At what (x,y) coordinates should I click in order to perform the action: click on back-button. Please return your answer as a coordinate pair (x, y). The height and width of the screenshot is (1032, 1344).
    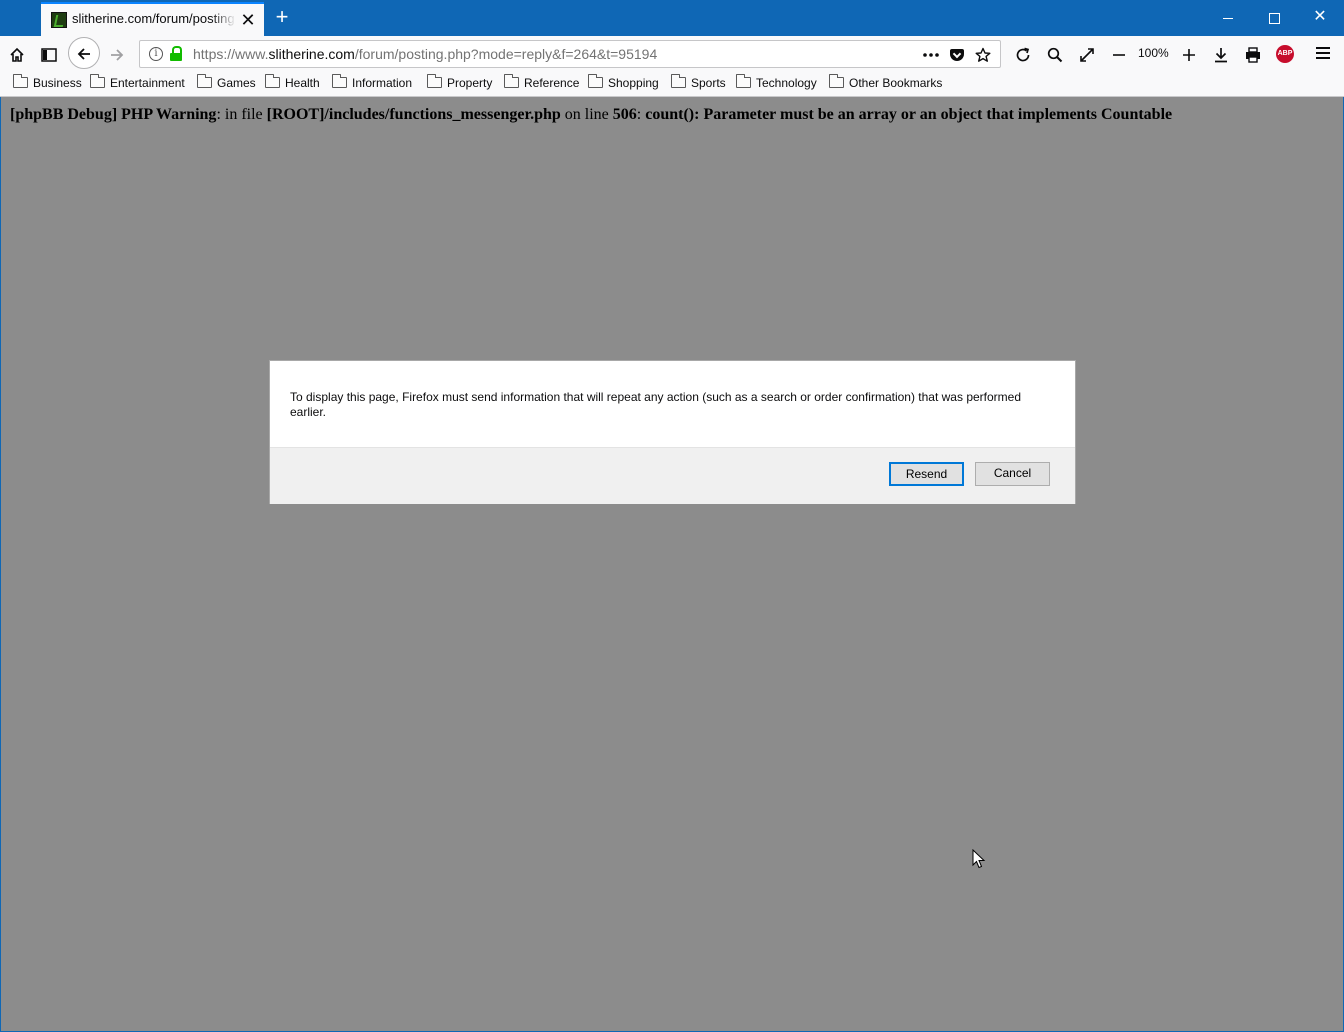
    Looking at the image, I should click on (84, 53).